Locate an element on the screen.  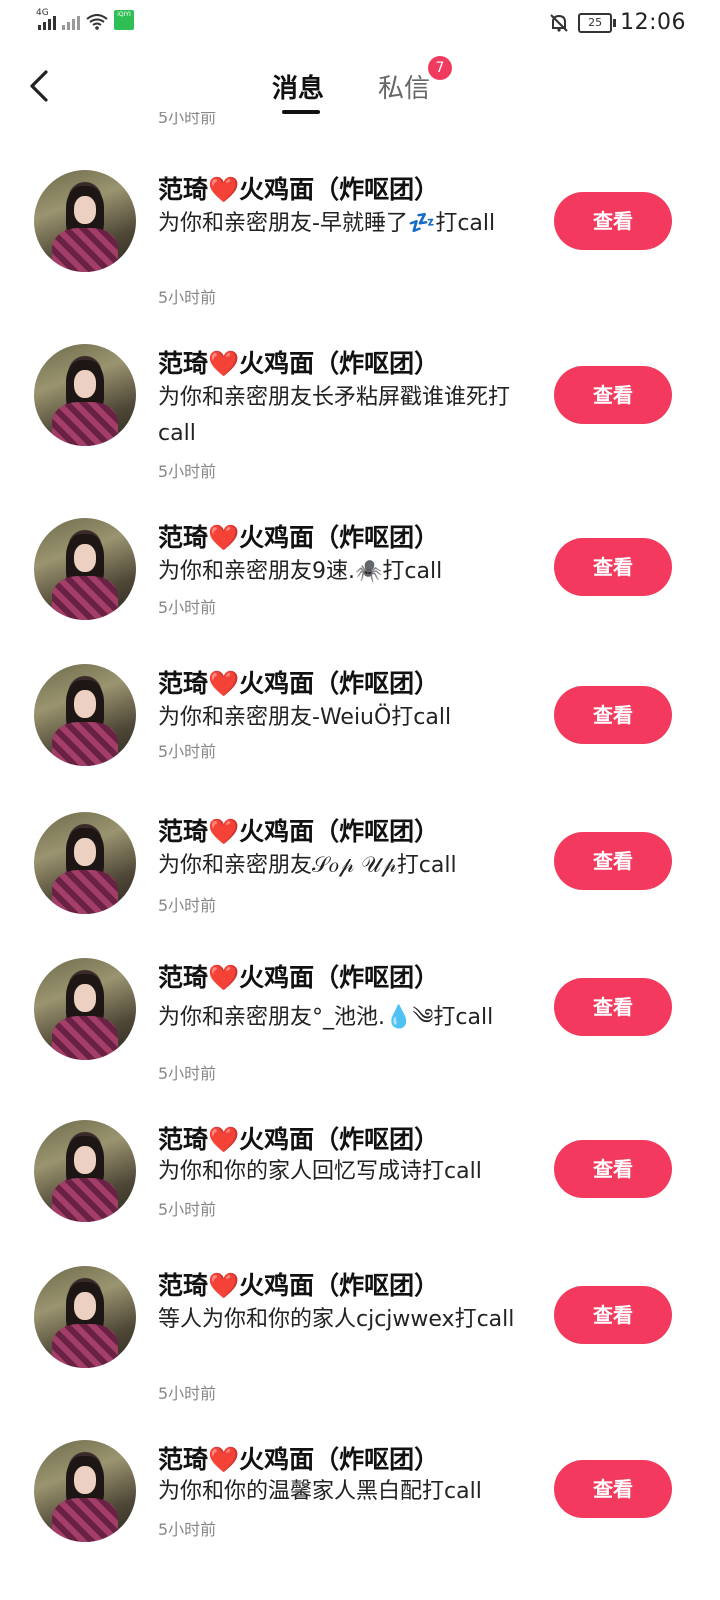
cell-signal-icon: 4G is located at coordinates (46, 19).